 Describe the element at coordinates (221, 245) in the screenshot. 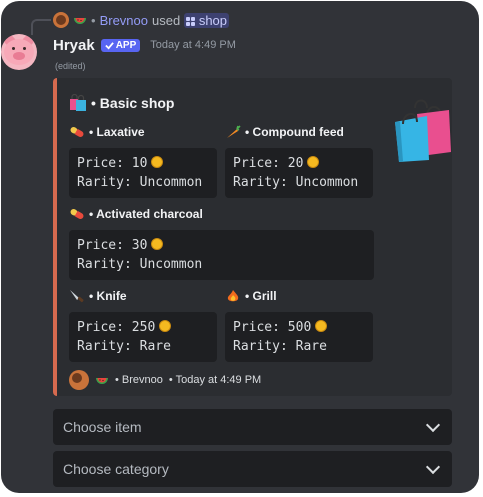

I see `price-line: Price: 30` at that location.